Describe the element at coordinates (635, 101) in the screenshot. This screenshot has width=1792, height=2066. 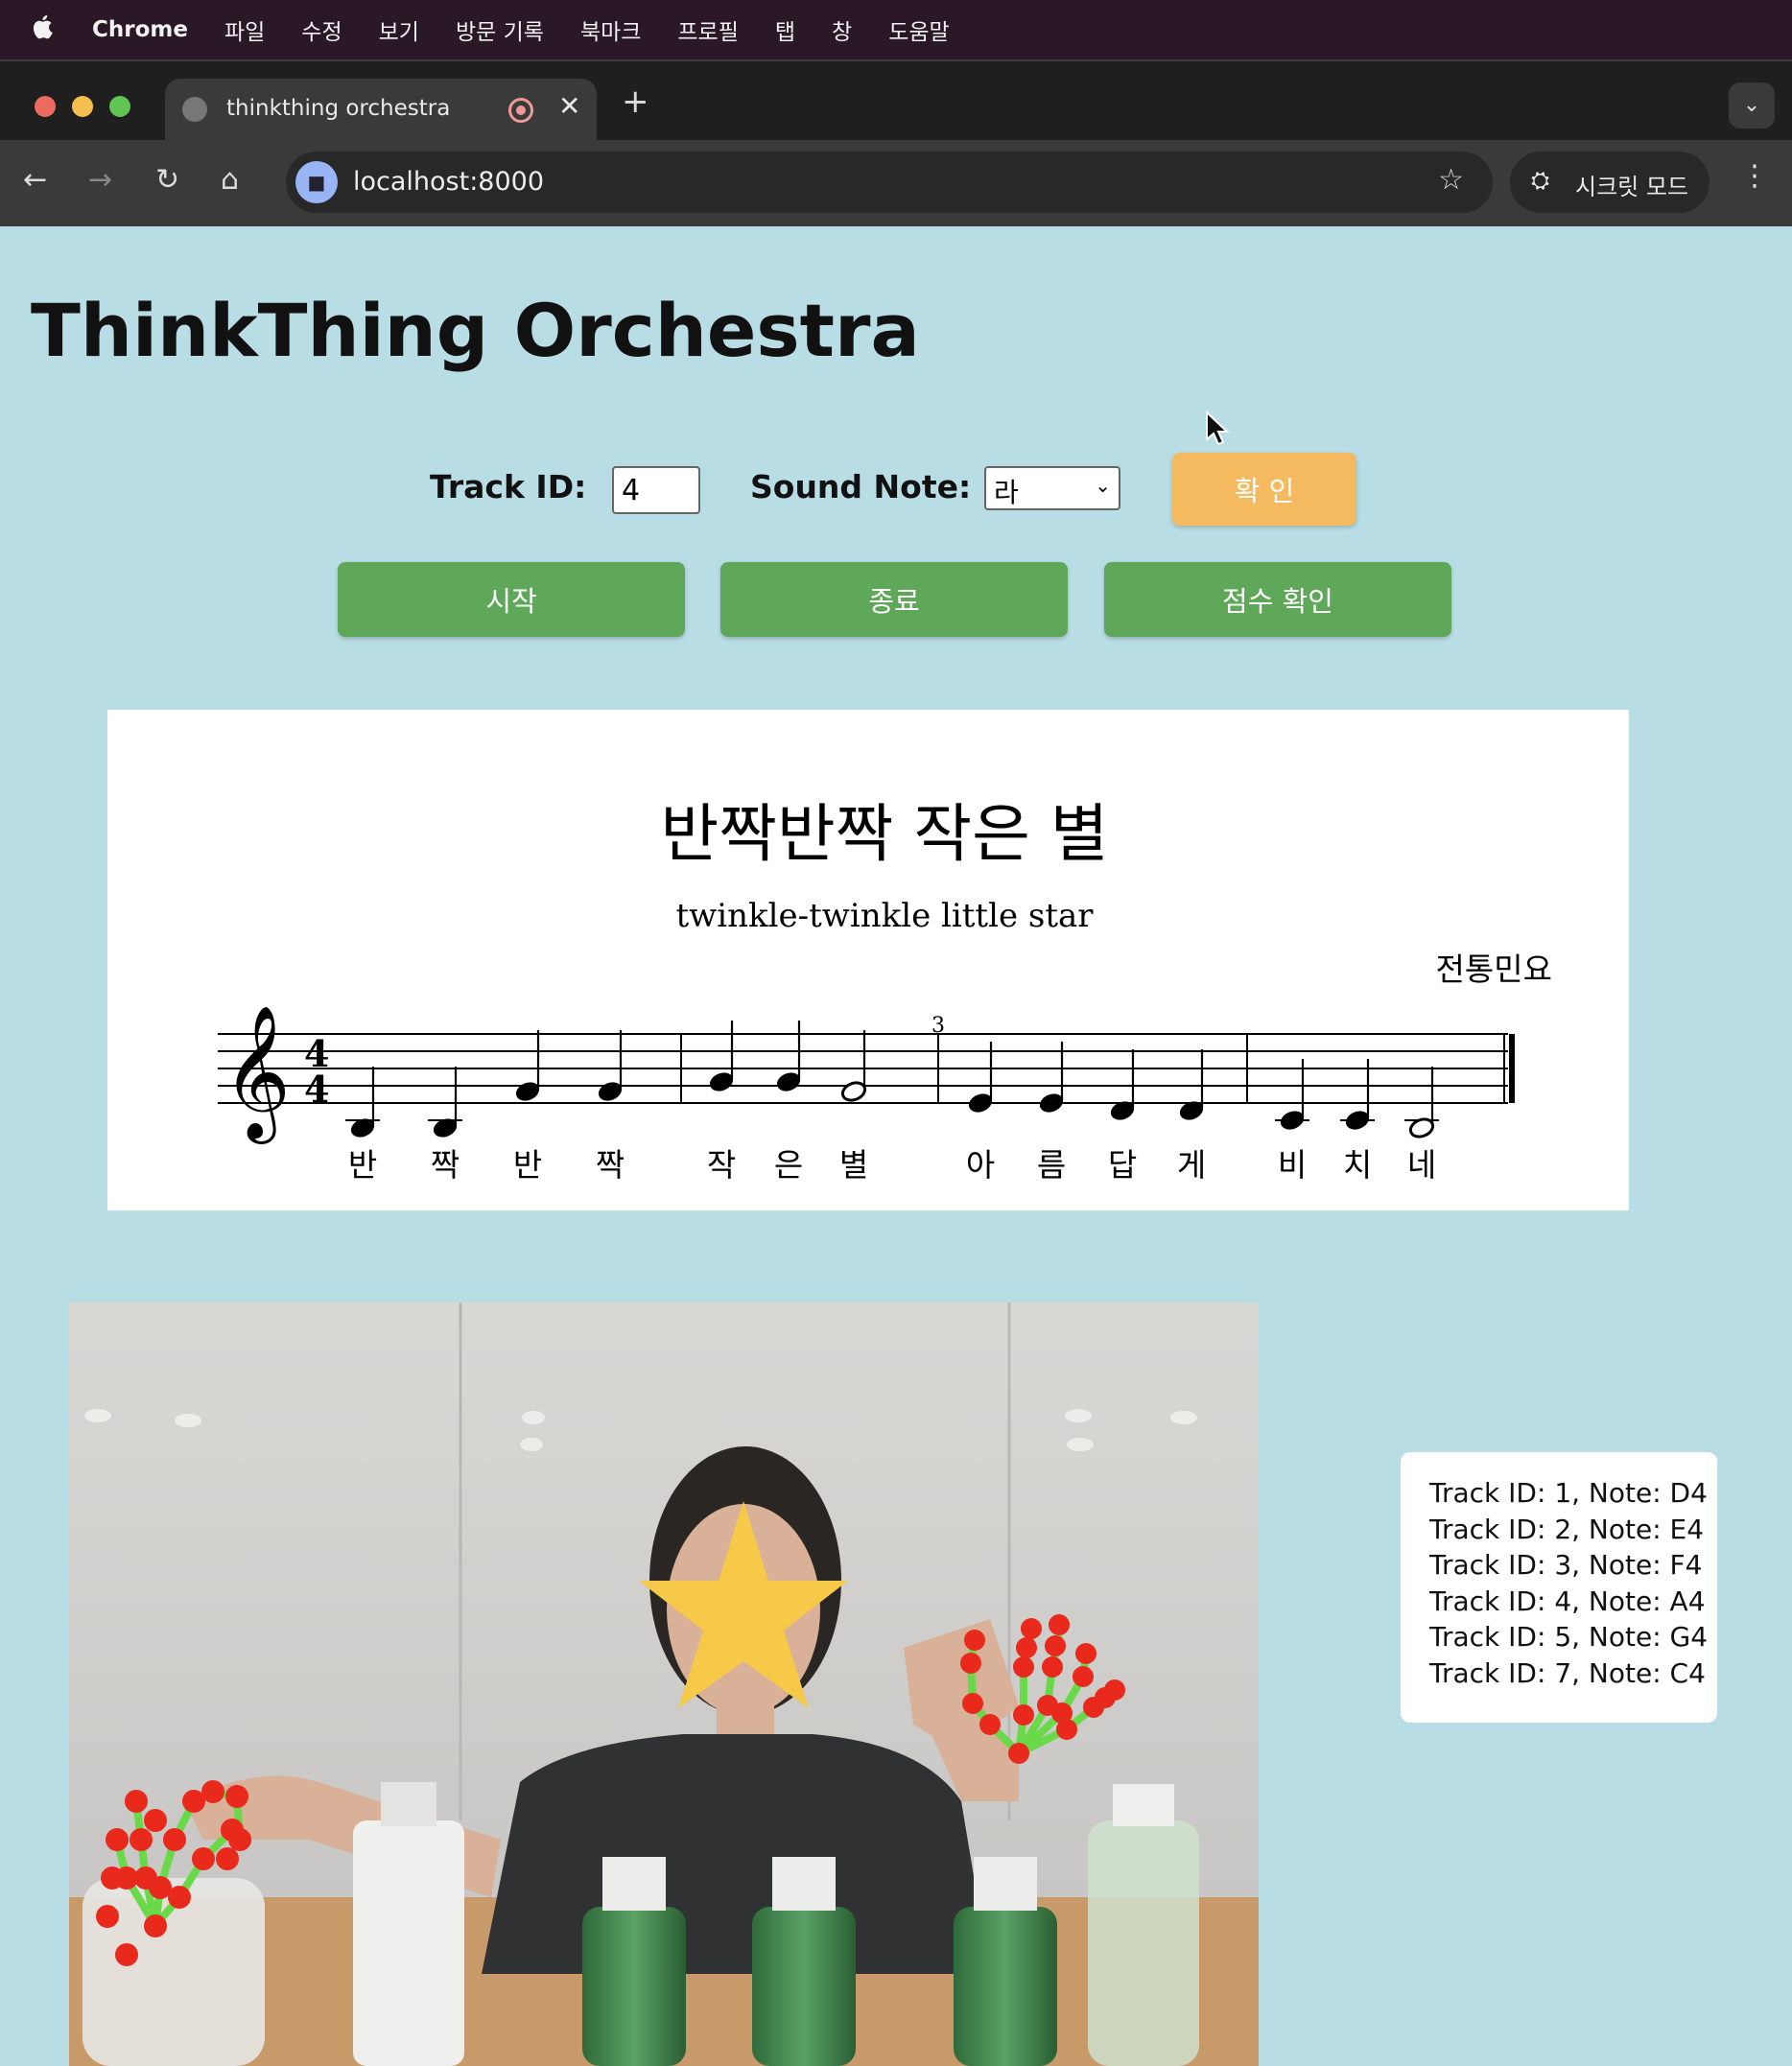
I see `plus-icon: +` at that location.